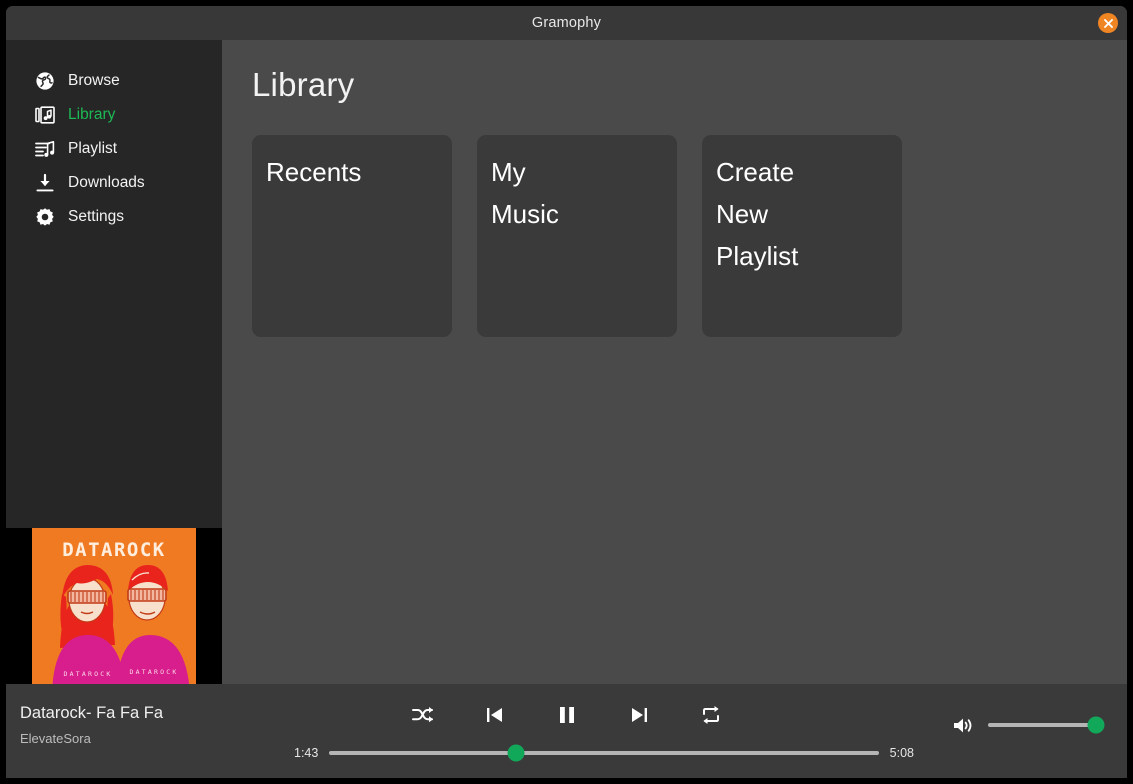 Image resolution: width=1133 pixels, height=784 pixels. I want to click on volume-control, so click(1028, 725).